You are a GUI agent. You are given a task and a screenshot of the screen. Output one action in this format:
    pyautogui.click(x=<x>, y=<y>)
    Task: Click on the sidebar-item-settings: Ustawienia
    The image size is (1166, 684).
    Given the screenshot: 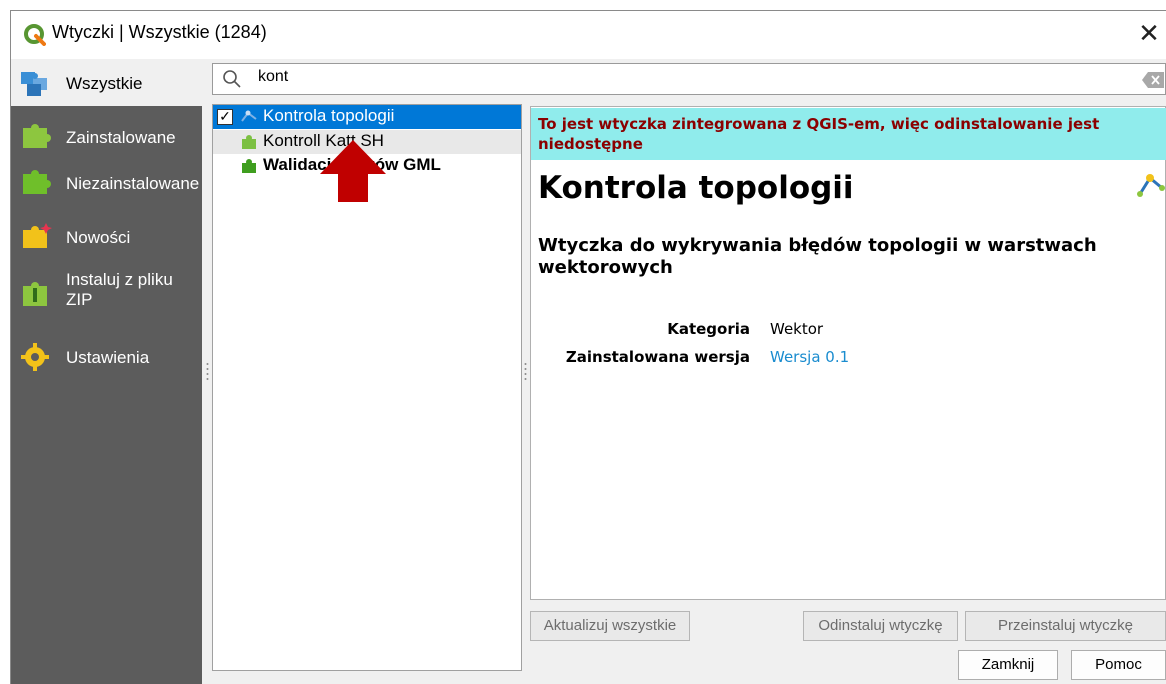 What is the action you would take?
    pyautogui.click(x=106, y=360)
    